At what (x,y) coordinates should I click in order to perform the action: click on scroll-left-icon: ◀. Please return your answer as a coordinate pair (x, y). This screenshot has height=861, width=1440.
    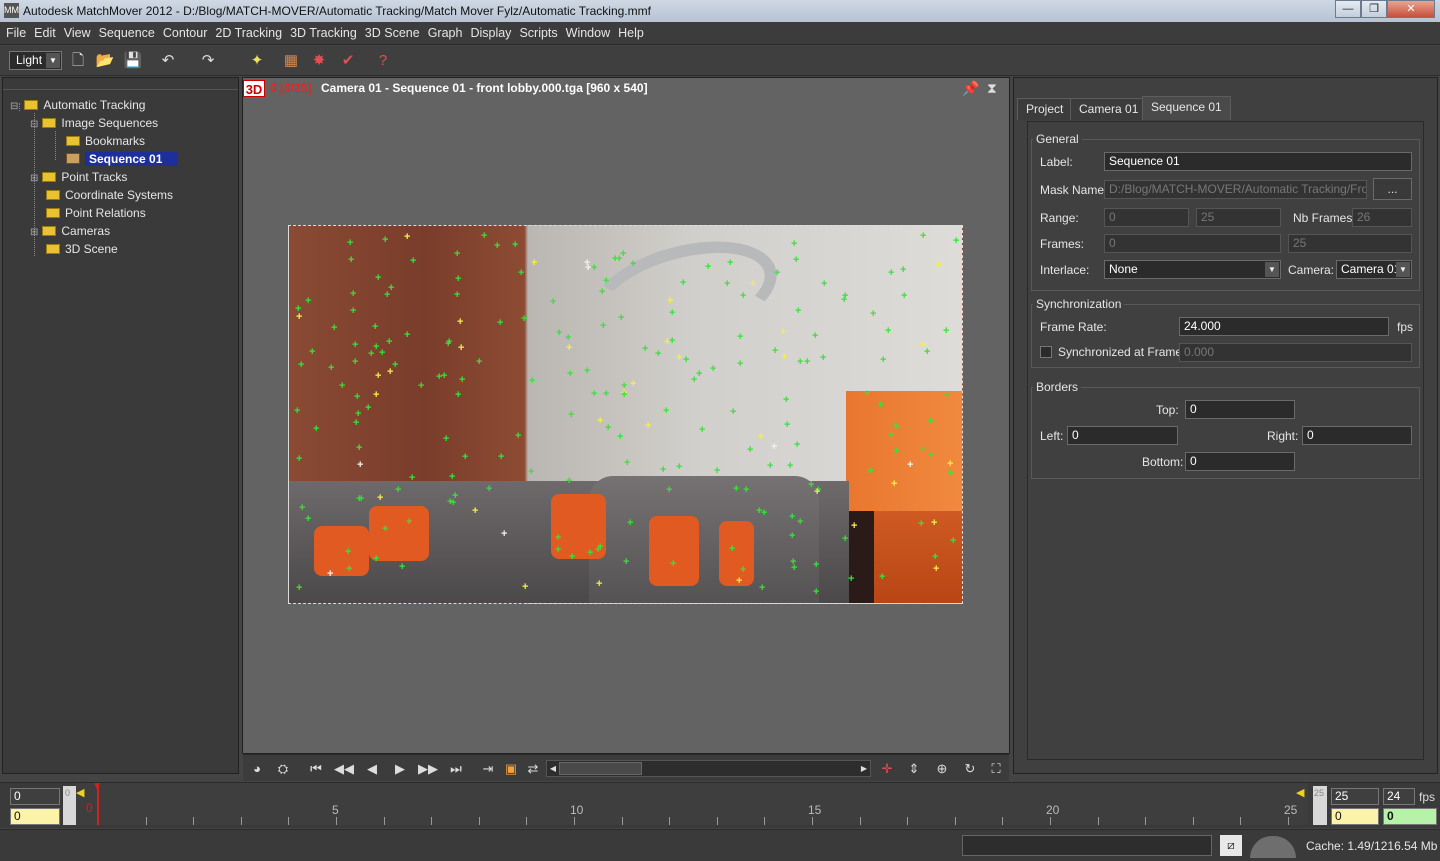
    Looking at the image, I should click on (553, 768).